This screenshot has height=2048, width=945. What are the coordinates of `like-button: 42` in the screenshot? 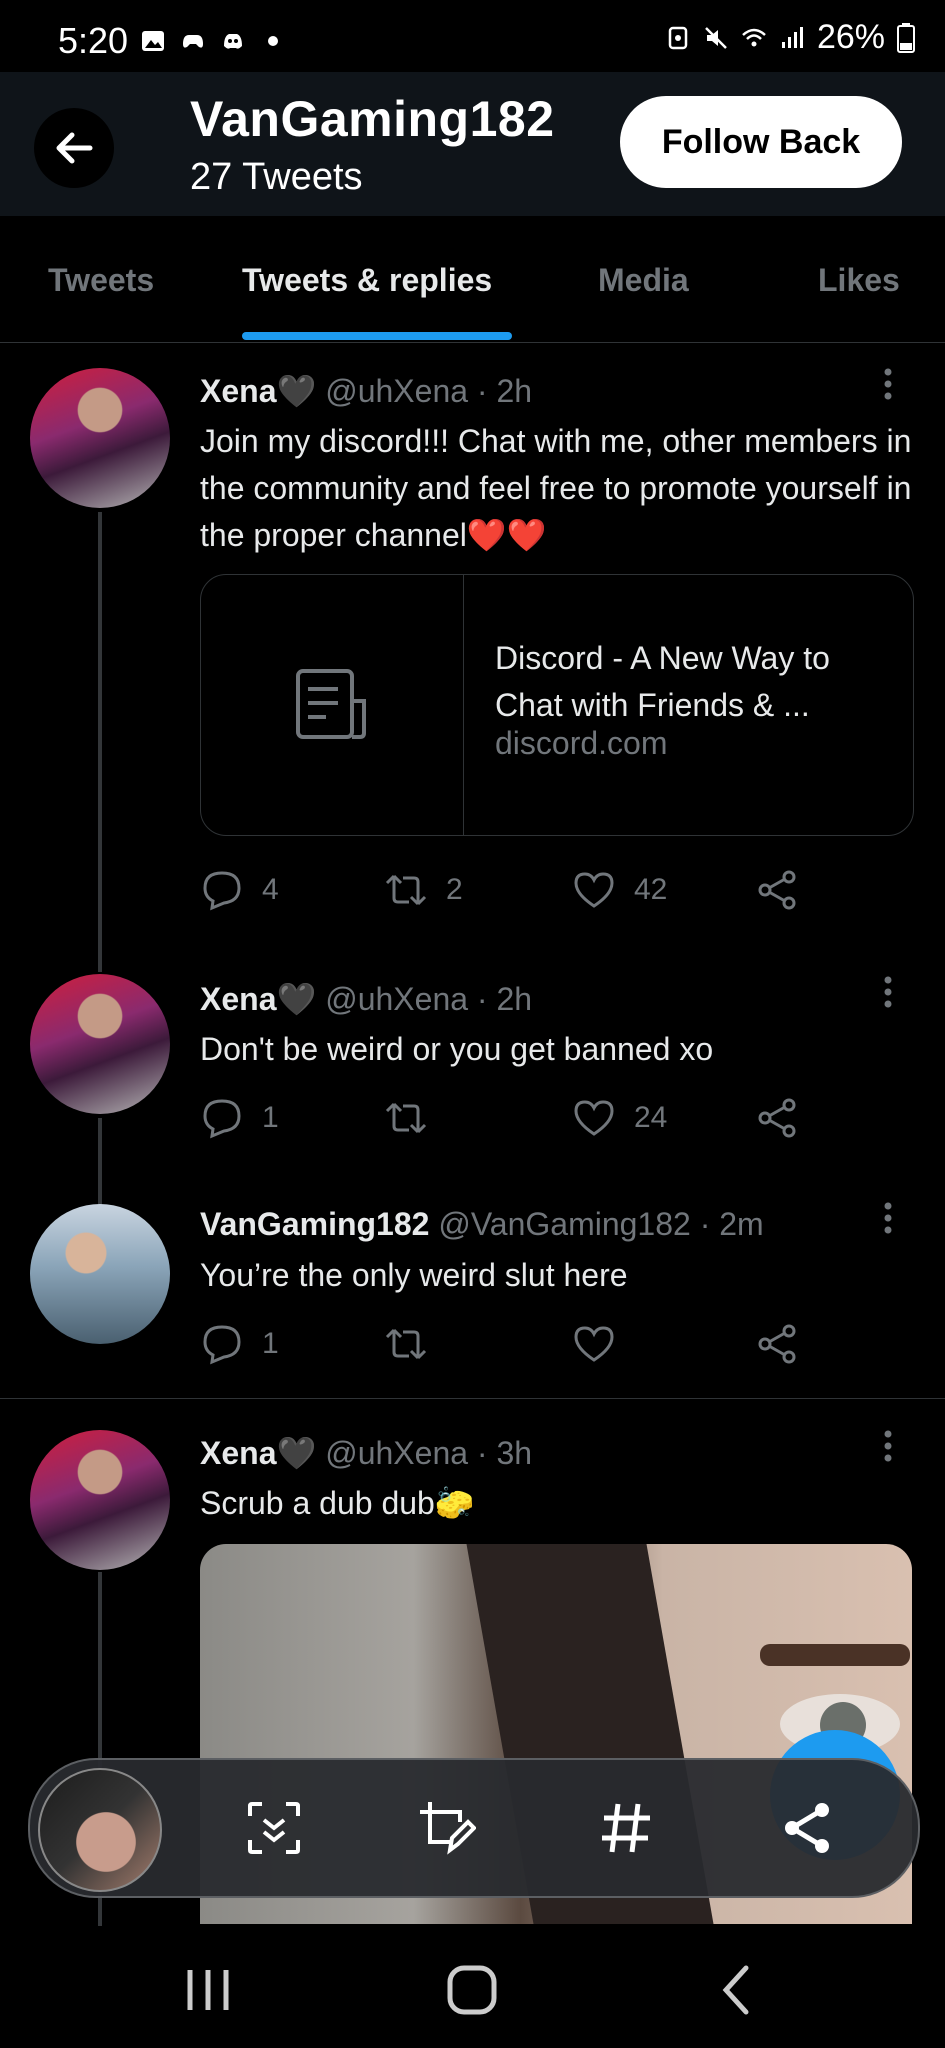 It's located at (619, 890).